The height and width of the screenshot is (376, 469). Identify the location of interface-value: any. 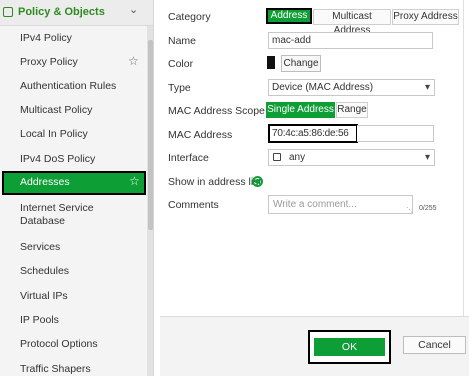
(297, 157).